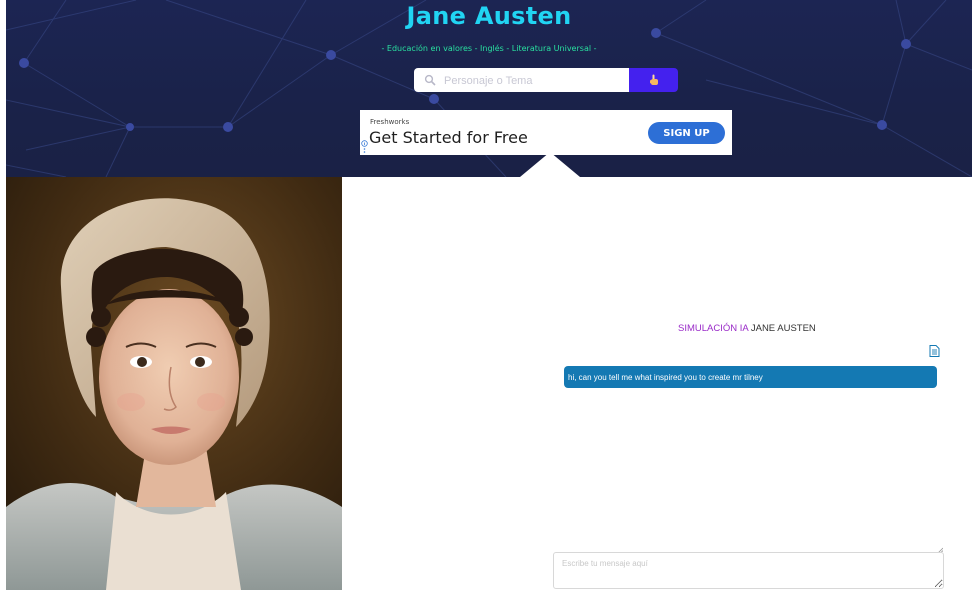 The width and height of the screenshot is (972, 590). I want to click on chat-title-name: JANE AUSTEN, so click(783, 328).